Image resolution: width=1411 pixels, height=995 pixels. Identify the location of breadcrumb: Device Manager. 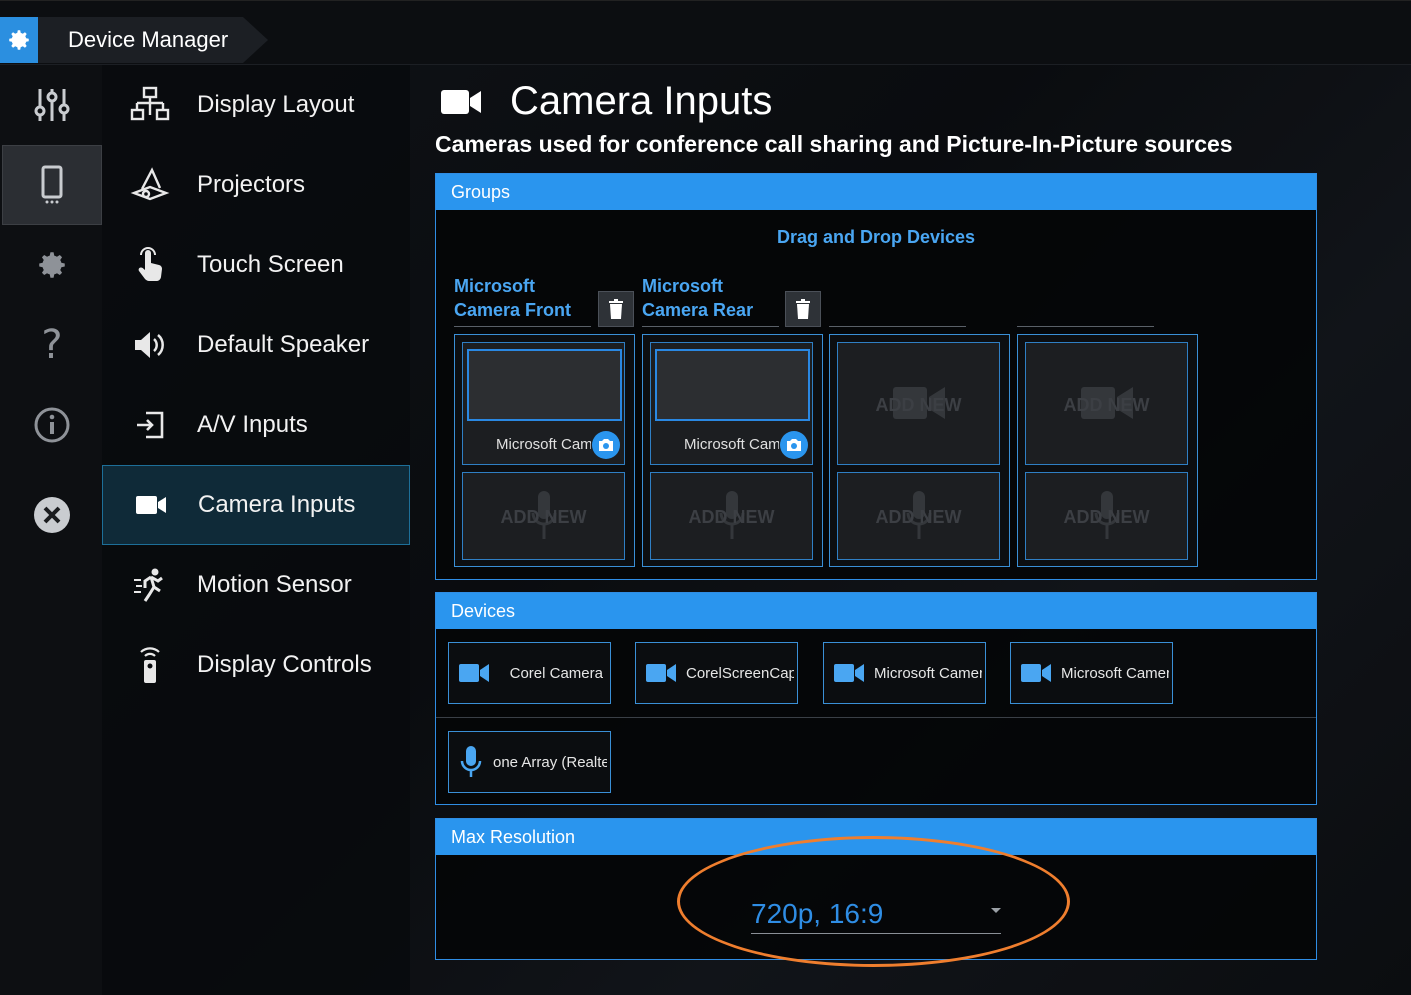
(153, 40).